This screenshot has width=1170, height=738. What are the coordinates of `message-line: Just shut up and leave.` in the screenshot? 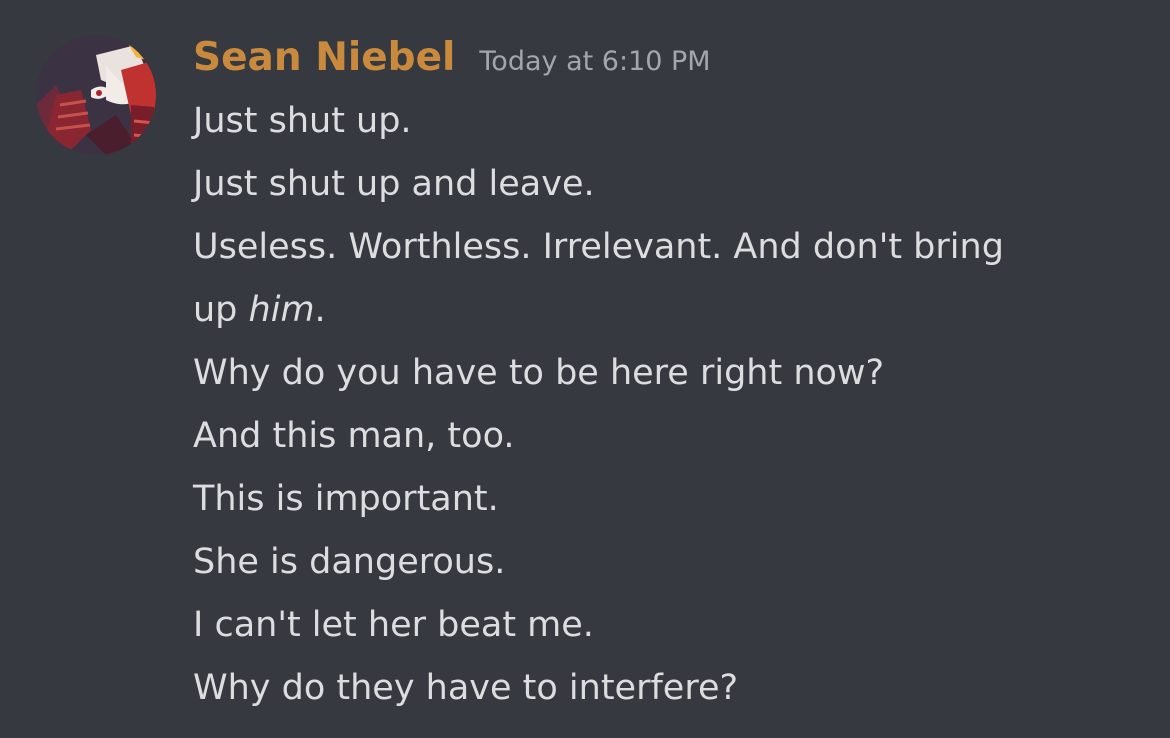 It's located at (394, 184).